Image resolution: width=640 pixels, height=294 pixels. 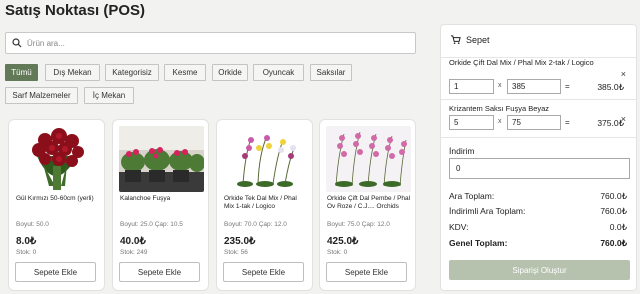 I want to click on search-input, so click(x=217, y=43).